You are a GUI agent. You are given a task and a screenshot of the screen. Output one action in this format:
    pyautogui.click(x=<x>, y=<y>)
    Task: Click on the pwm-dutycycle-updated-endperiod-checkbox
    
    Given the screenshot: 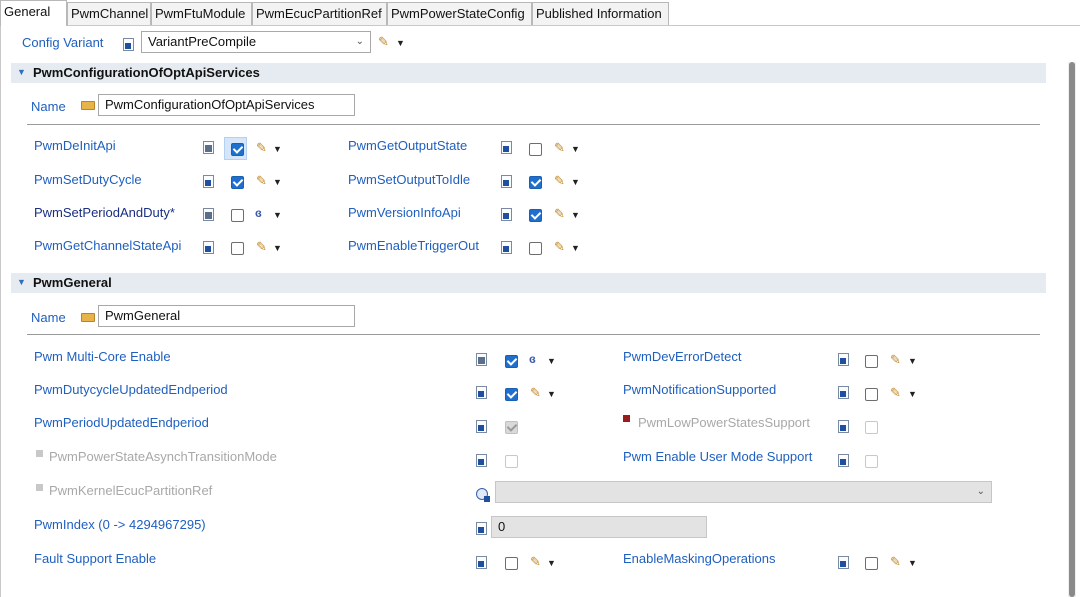 What is the action you would take?
    pyautogui.click(x=511, y=394)
    